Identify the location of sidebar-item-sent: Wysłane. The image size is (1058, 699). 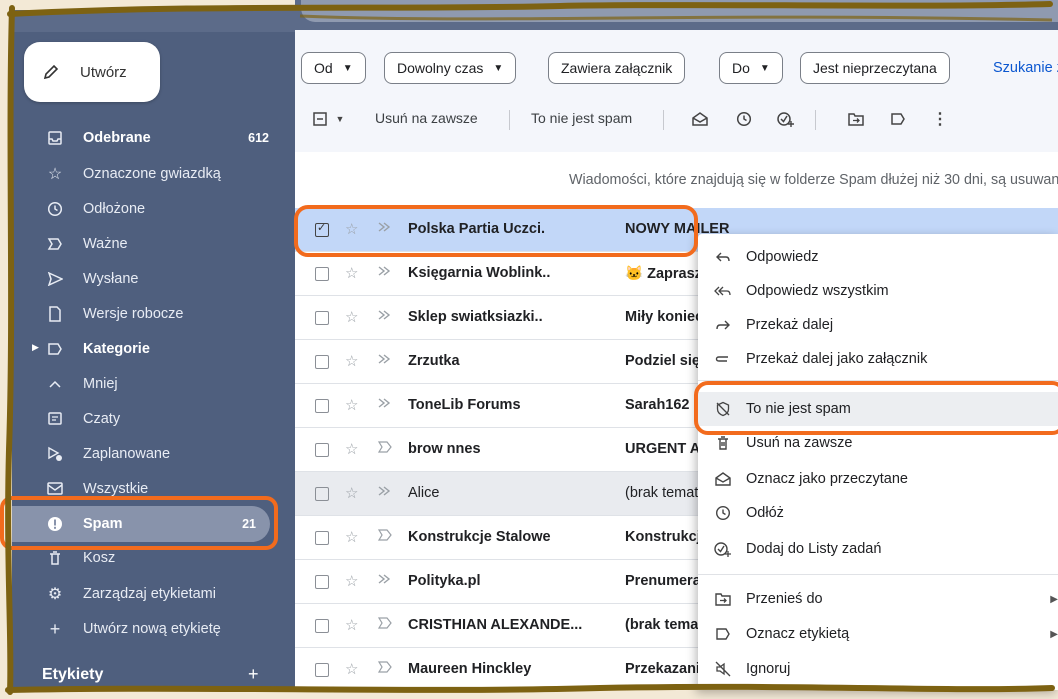
(153, 279).